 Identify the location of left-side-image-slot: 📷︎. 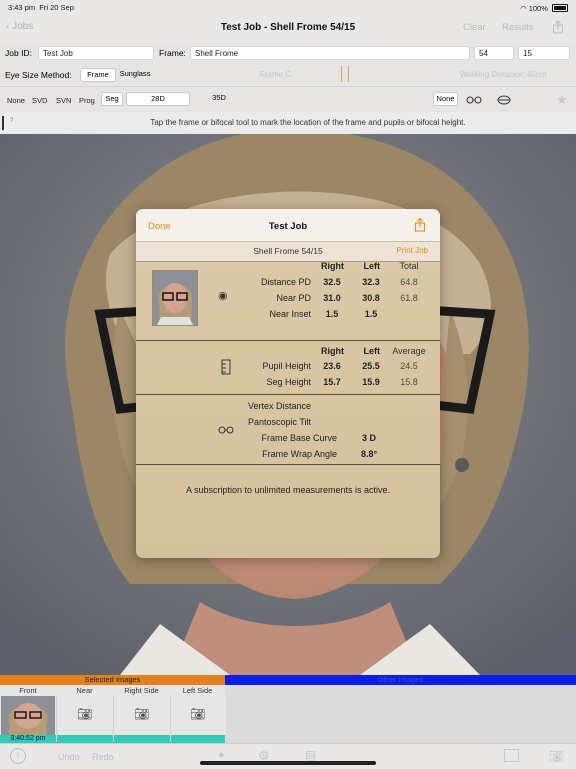
(198, 715).